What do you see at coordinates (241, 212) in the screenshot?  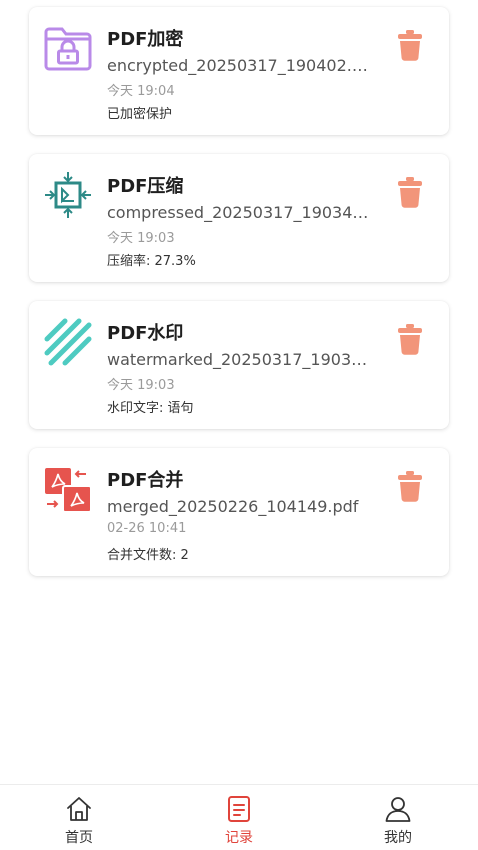 I see `record-filename: compressed_20250317_190341.pdf` at bounding box center [241, 212].